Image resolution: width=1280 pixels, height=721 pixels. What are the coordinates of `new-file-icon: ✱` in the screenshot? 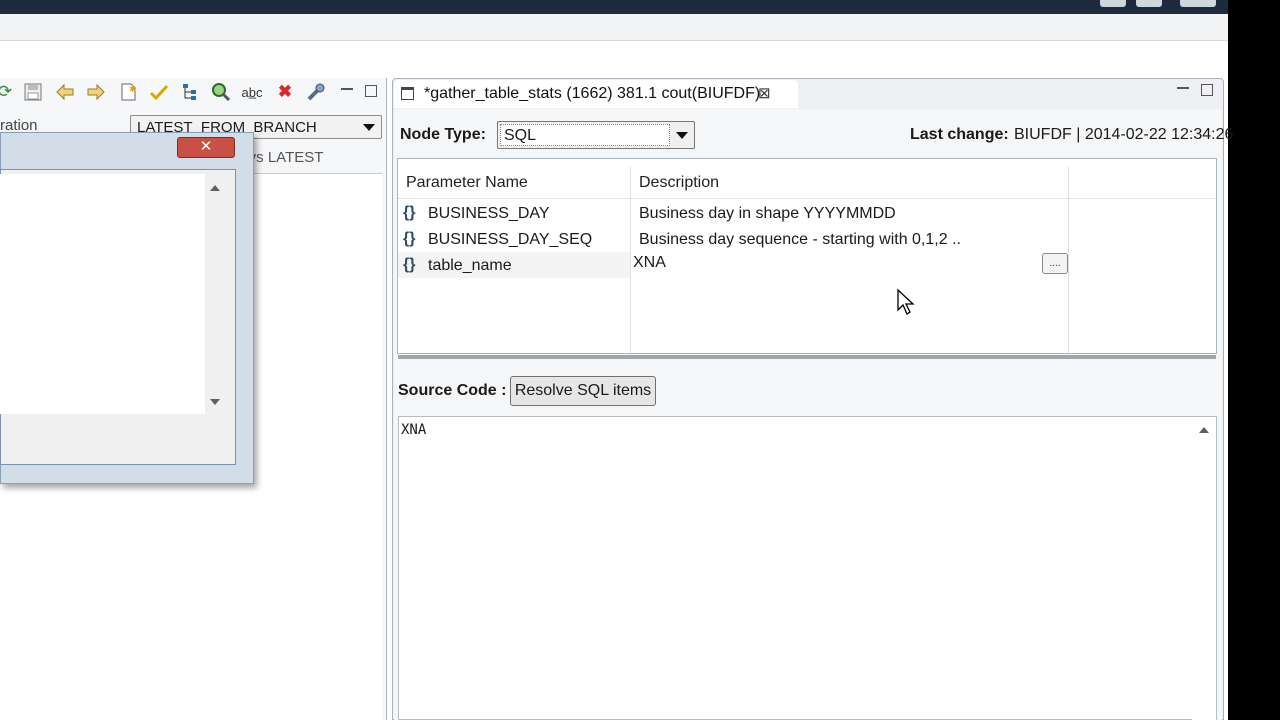 It's located at (128, 92).